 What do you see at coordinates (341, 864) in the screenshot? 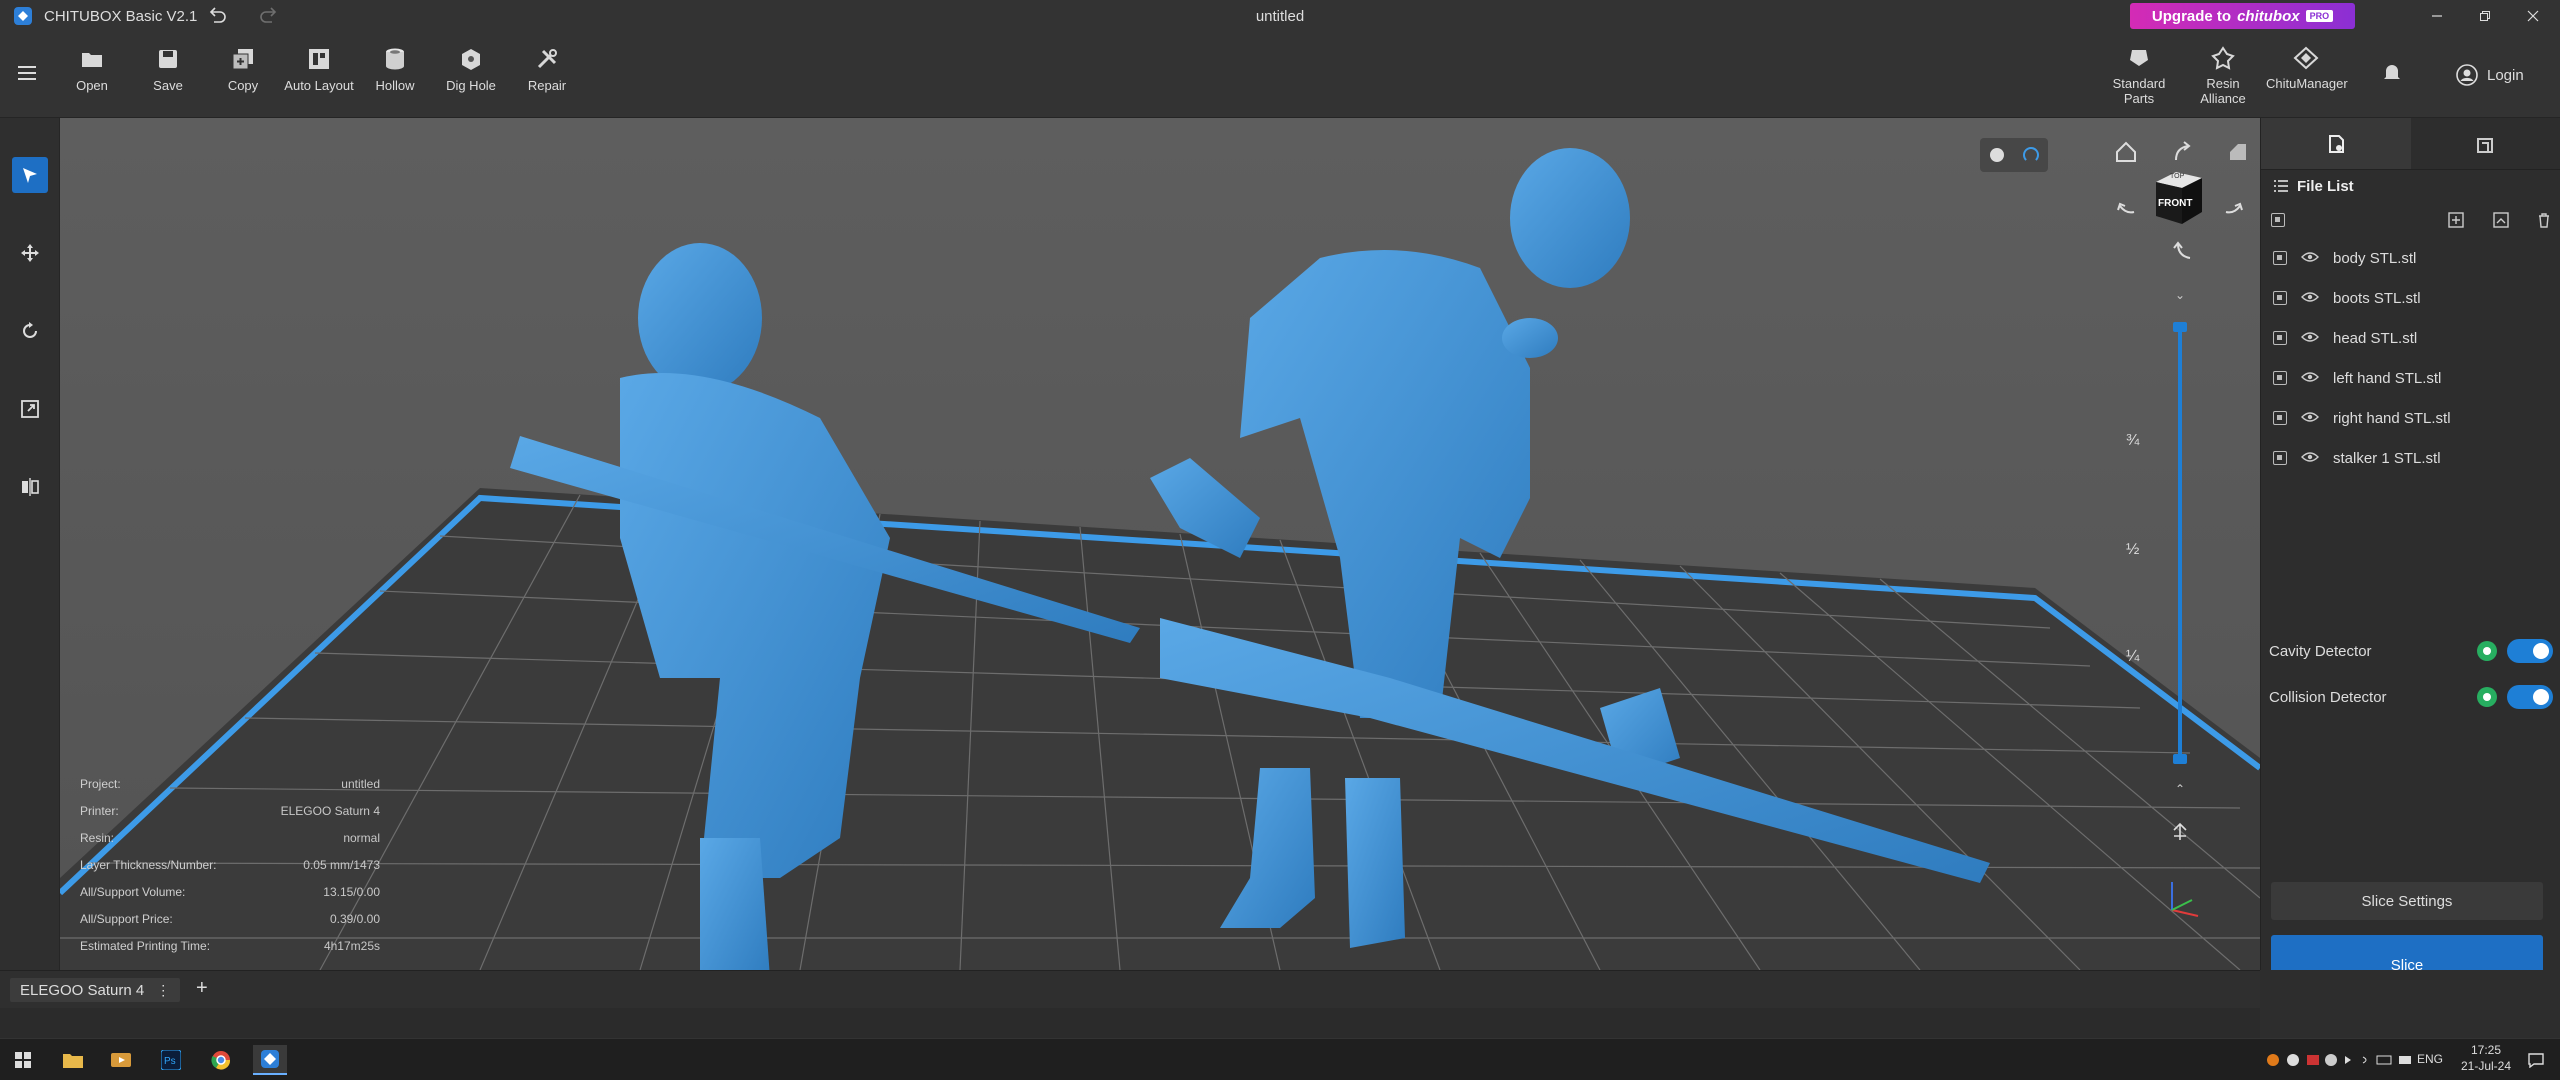
I see `info-value: 0.05 mm/1473` at bounding box center [341, 864].